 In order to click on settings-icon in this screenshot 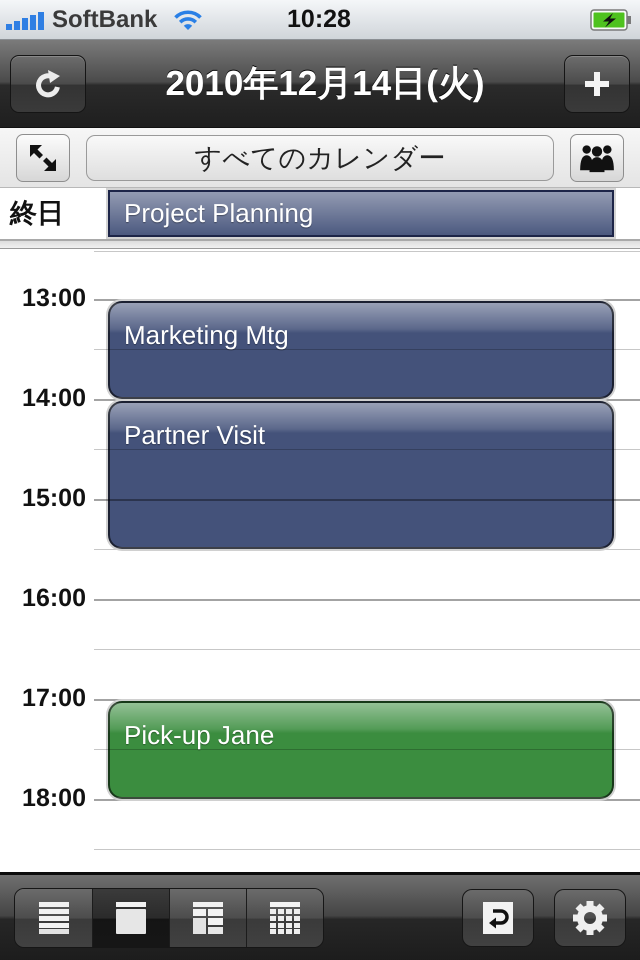, I will do `click(590, 918)`.